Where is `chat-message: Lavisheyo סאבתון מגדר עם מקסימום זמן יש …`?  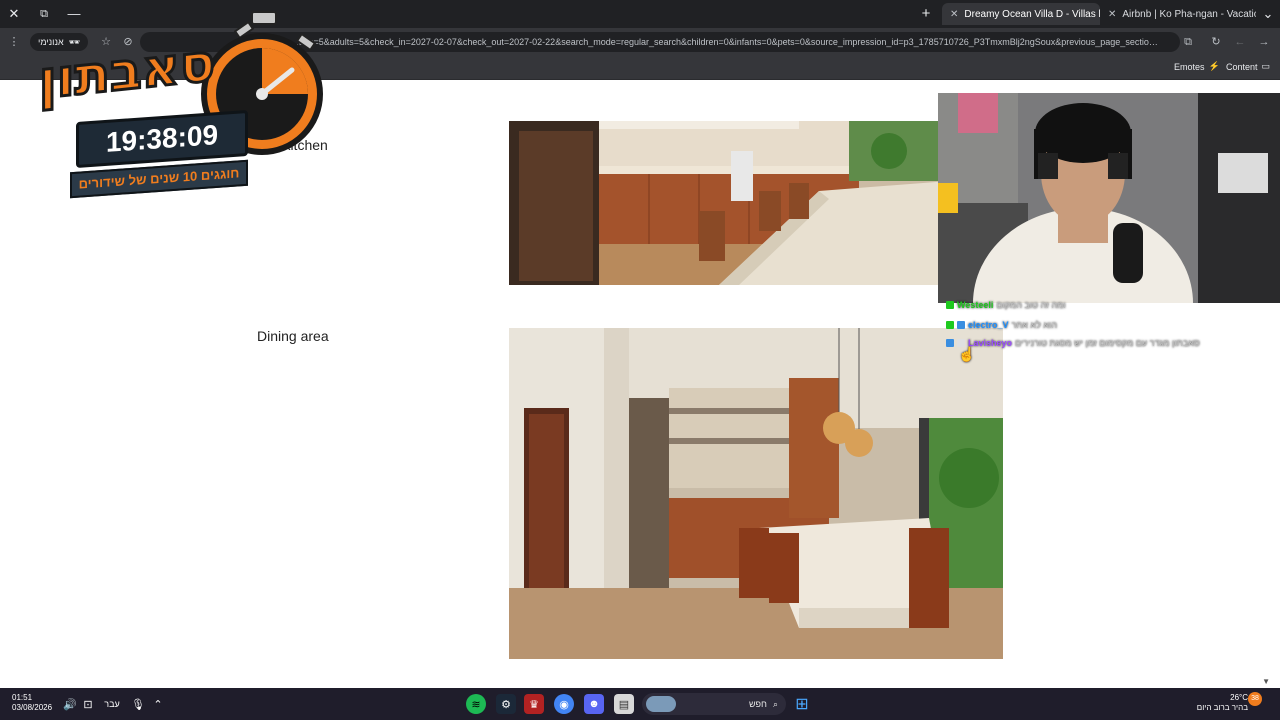
chat-message: Lavisheyo סאבתון מגדר עם מקסימום זמן יש … is located at coordinates (1073, 343).